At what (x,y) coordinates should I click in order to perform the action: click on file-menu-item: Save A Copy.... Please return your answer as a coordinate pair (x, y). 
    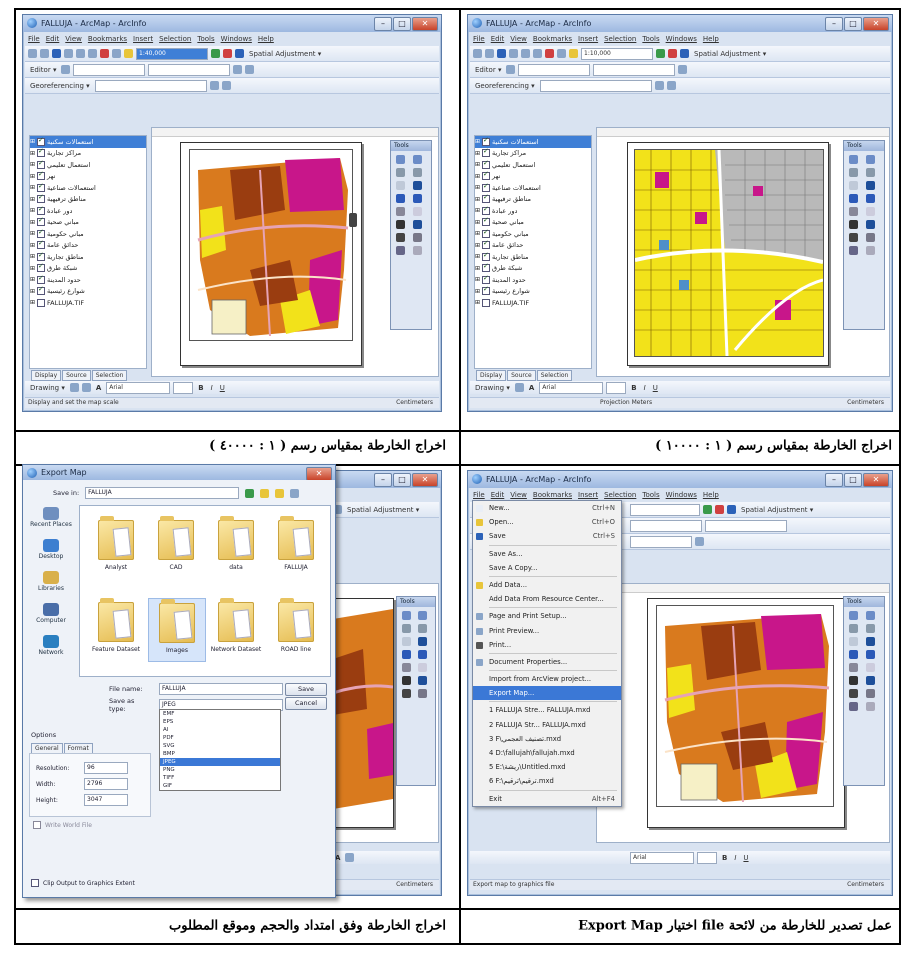
    Looking at the image, I should click on (547, 568).